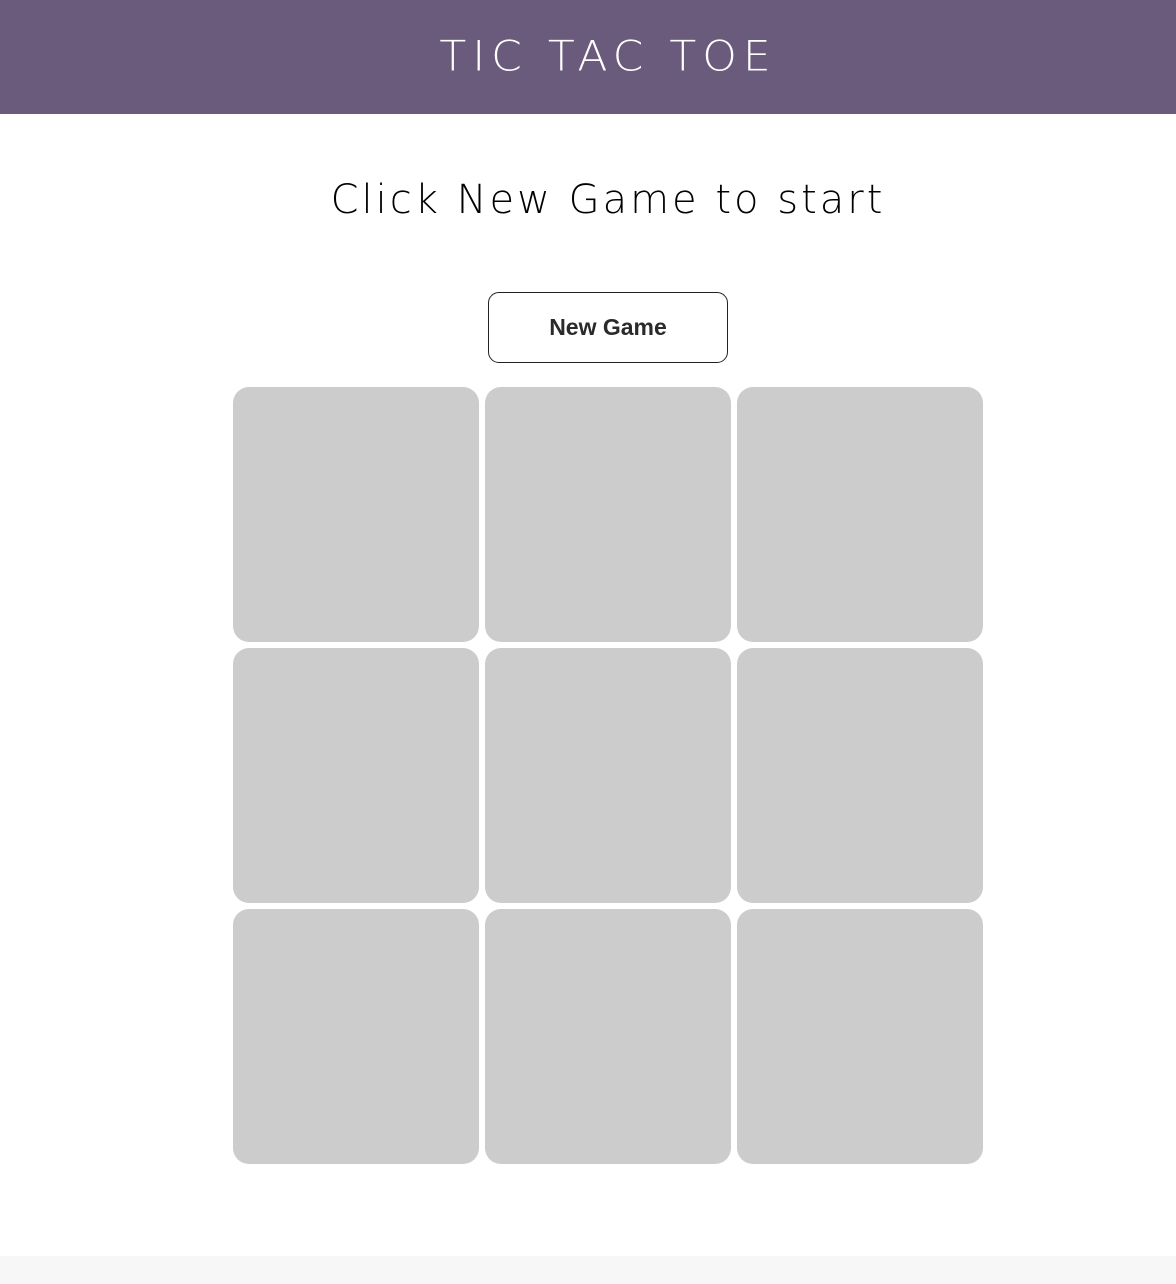 This screenshot has width=1176, height=1284. Describe the element at coordinates (608, 56) in the screenshot. I see `game-title: TIC TAC TOE` at that location.